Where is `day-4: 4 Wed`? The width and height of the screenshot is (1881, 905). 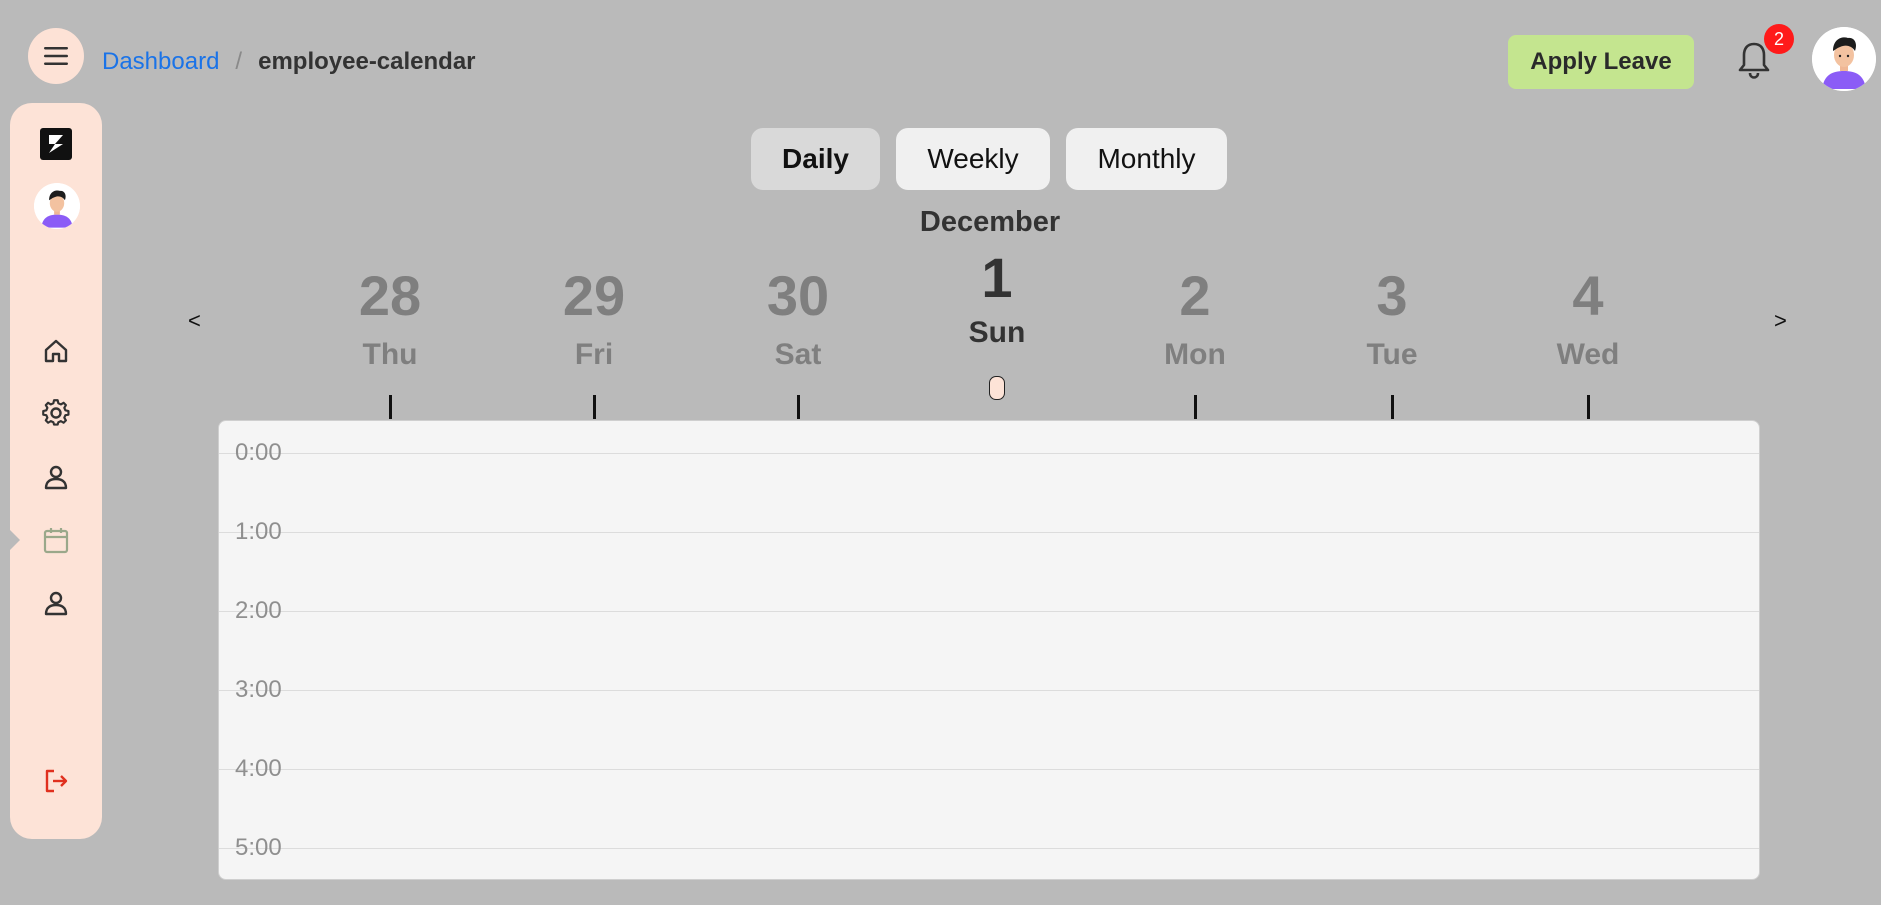 day-4: 4 Wed is located at coordinates (1588, 320).